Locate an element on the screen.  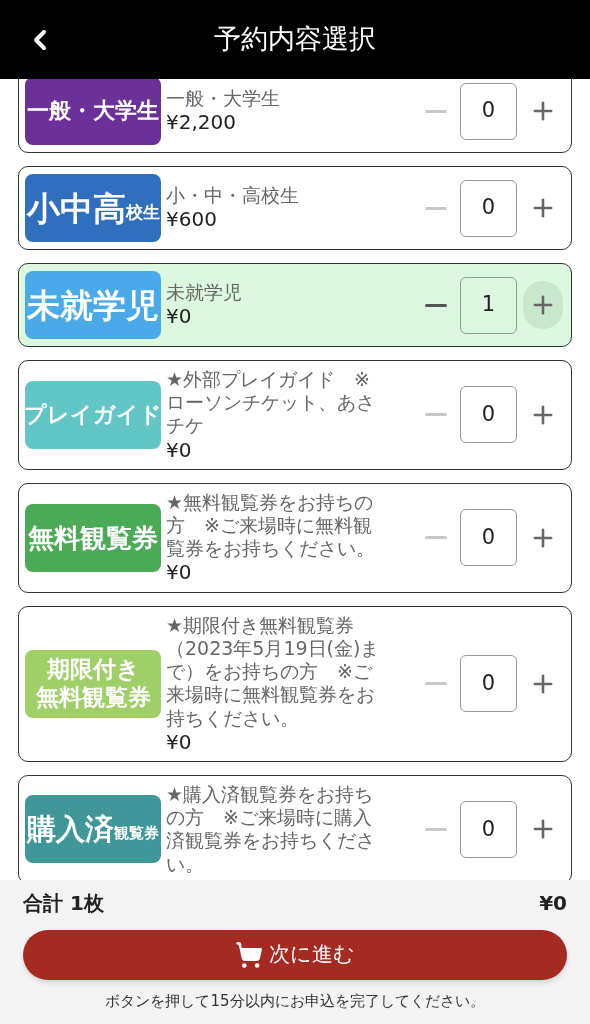
total-price: ¥0 is located at coordinates (553, 903).